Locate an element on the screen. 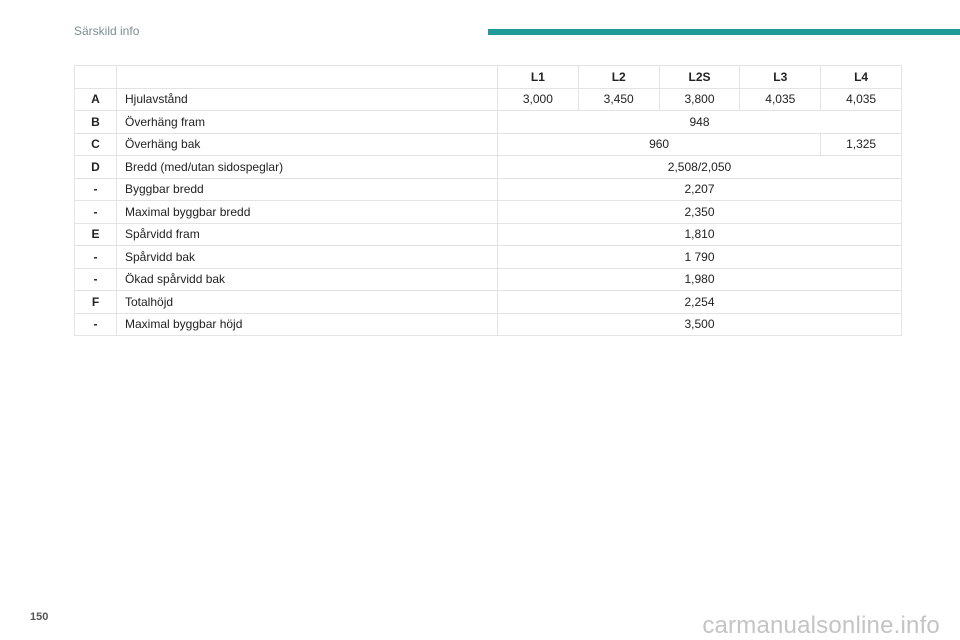 The height and width of the screenshot is (640, 960). row-label: Bredd (med/utan sidospeglar) is located at coordinates (307, 167).